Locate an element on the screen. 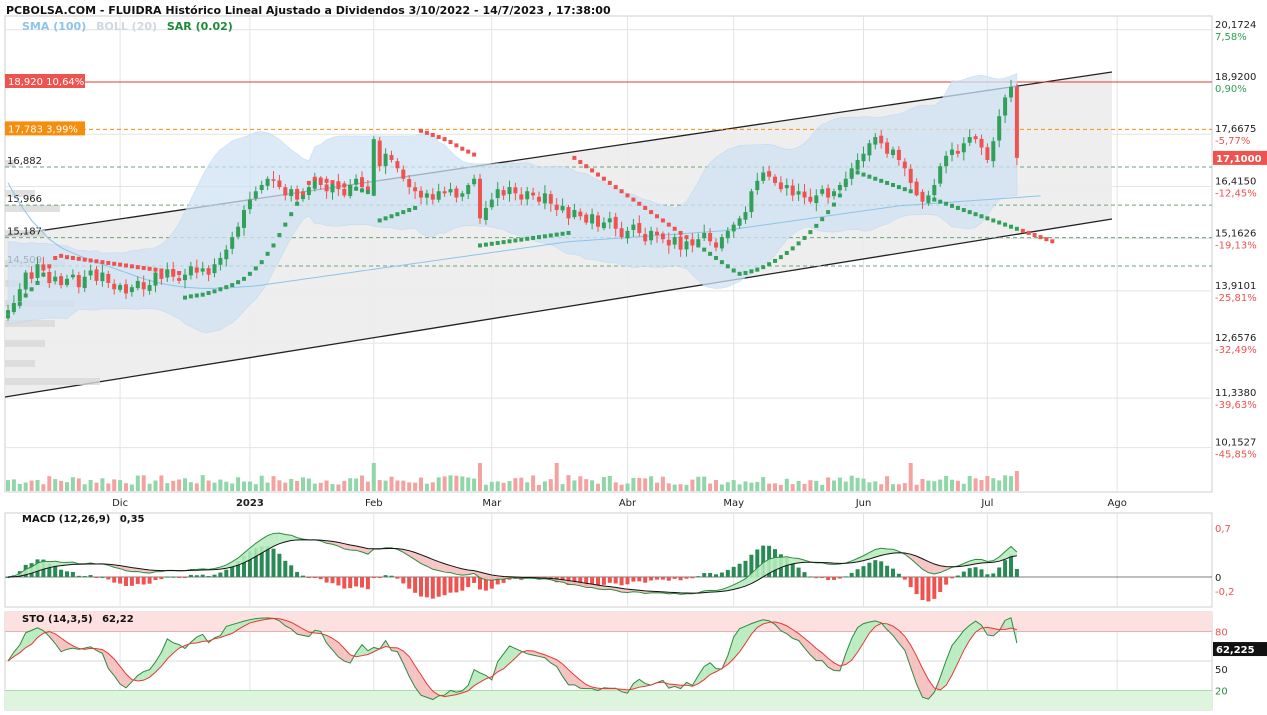 The width and height of the screenshot is (1267, 715). price-axis-label: 20,1724 is located at coordinates (1235, 25).